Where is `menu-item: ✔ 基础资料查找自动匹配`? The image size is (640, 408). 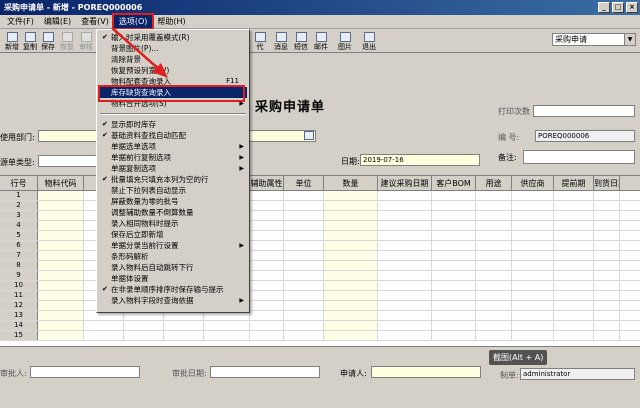 menu-item: ✔ 基础资料查找自动匹配 is located at coordinates (173, 135).